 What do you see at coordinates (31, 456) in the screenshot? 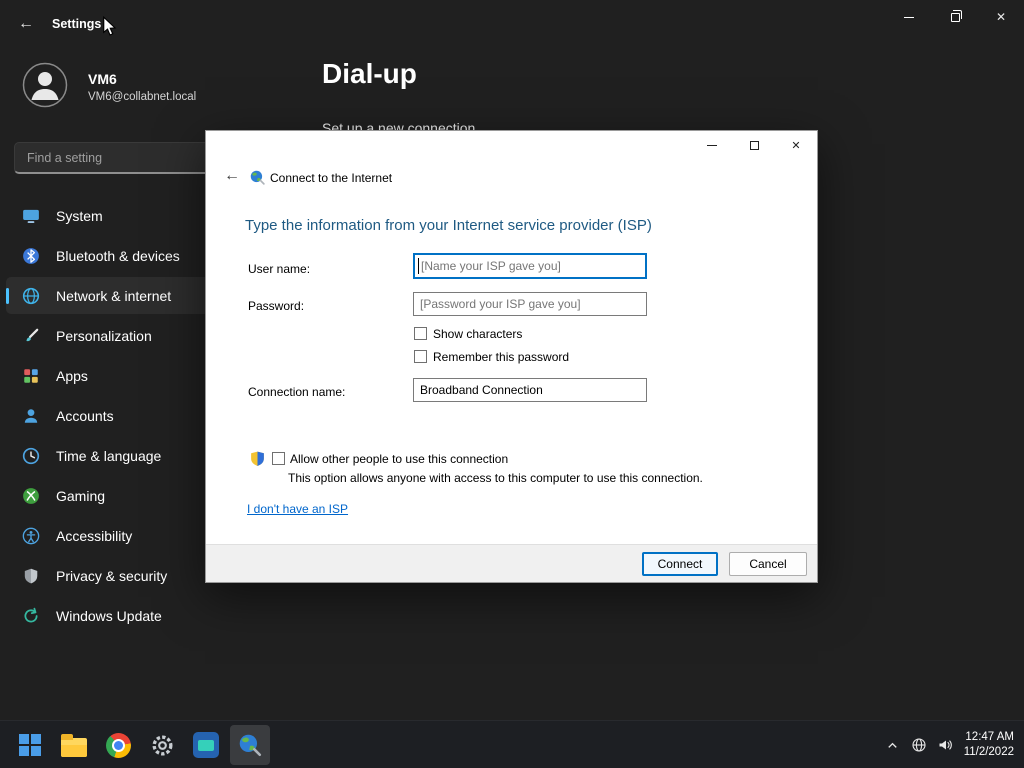
I see `clock-icon` at bounding box center [31, 456].